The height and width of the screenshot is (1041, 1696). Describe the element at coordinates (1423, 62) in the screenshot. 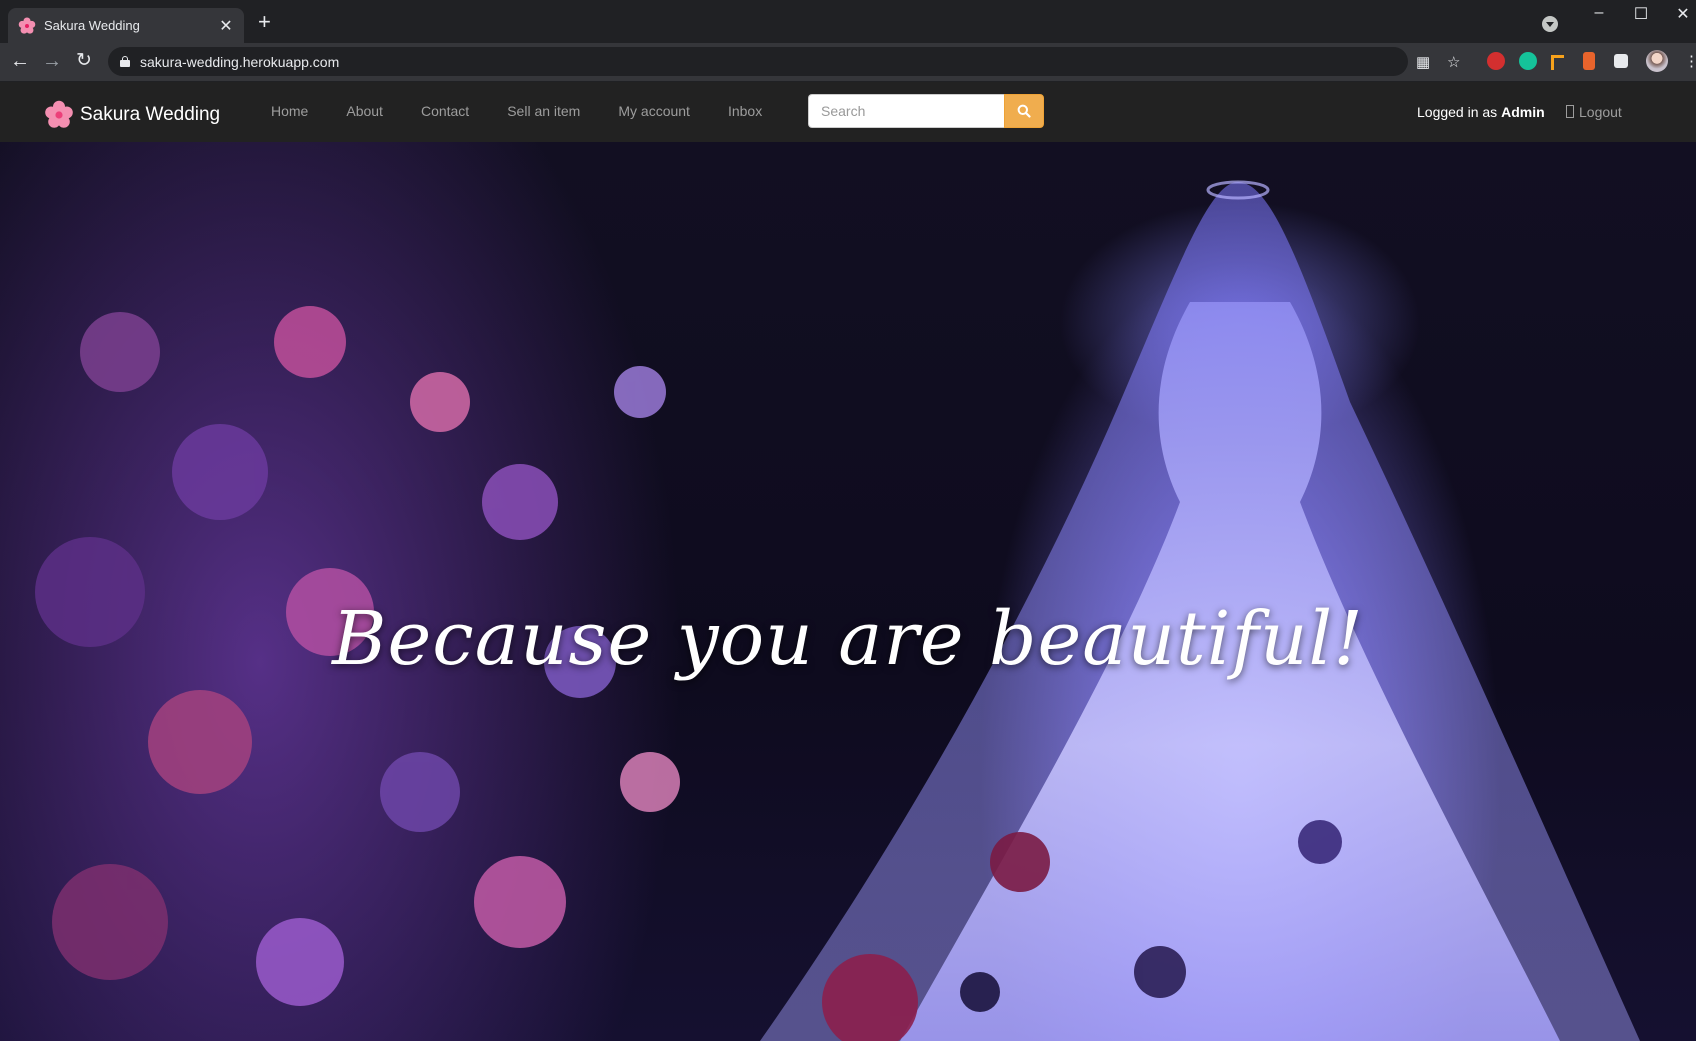

I see `translate-icon: ▦` at that location.